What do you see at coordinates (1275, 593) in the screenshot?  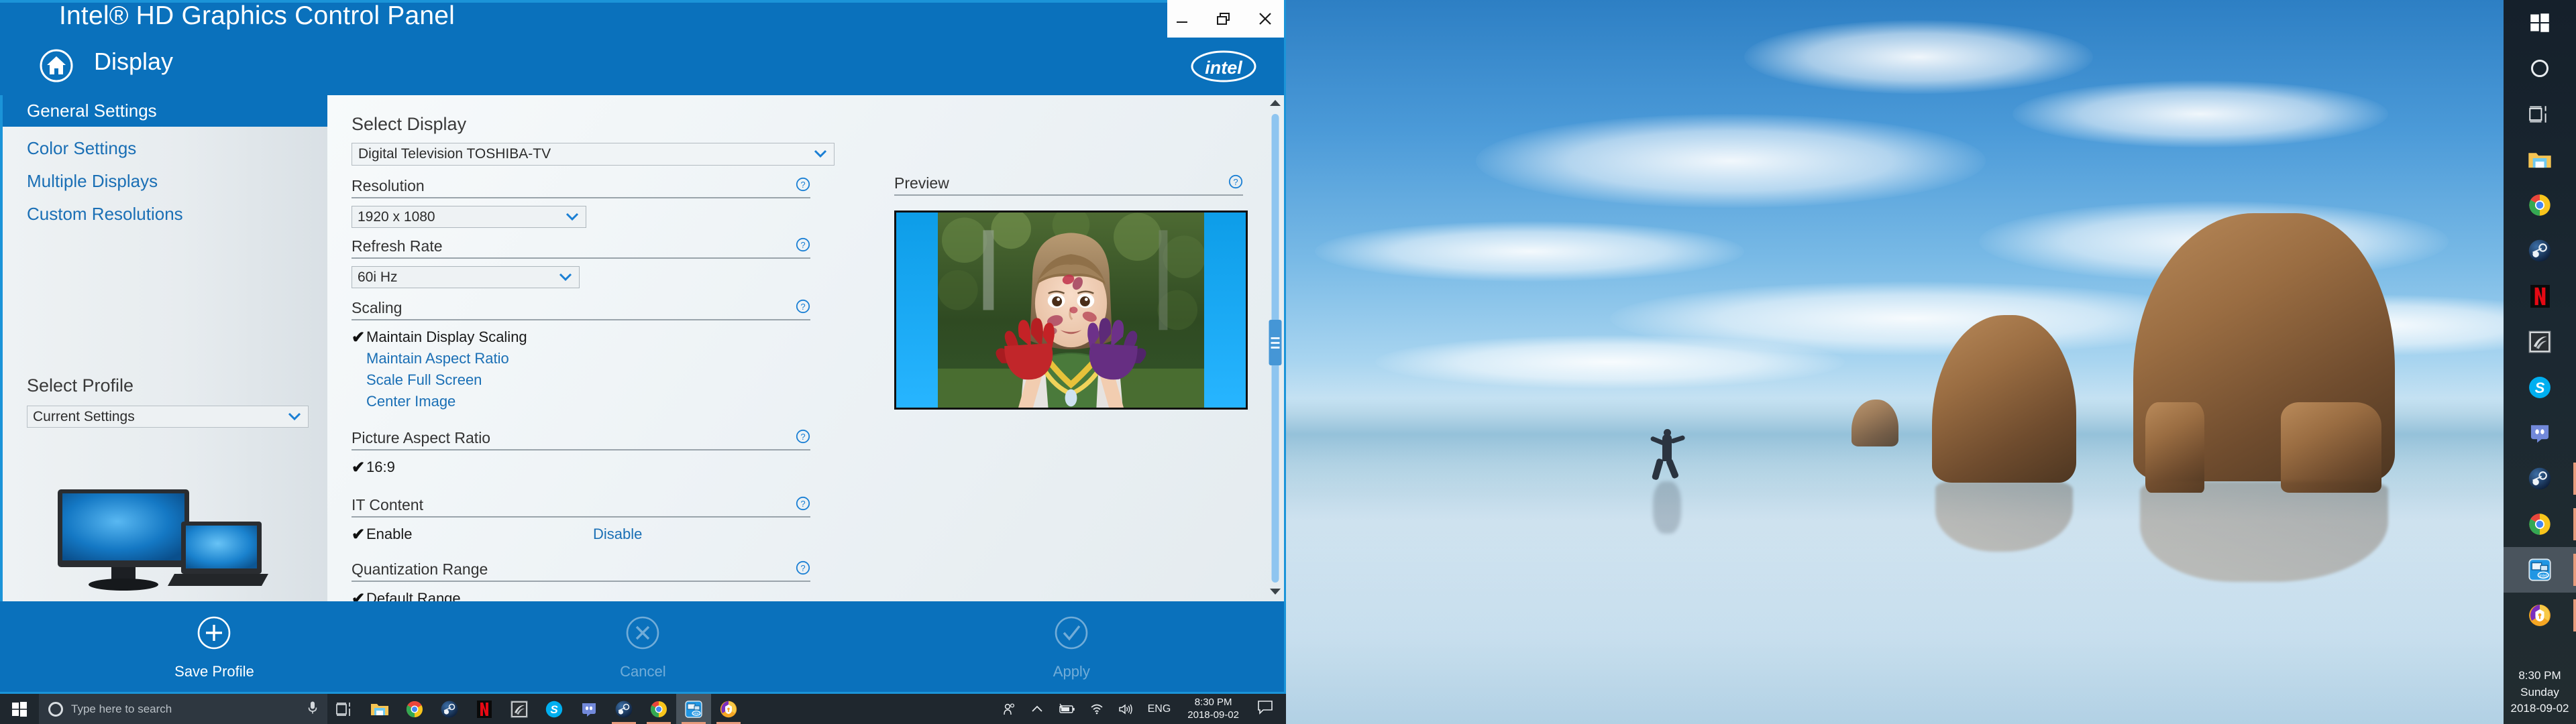 I see `scroll-down-arrow-icon` at bounding box center [1275, 593].